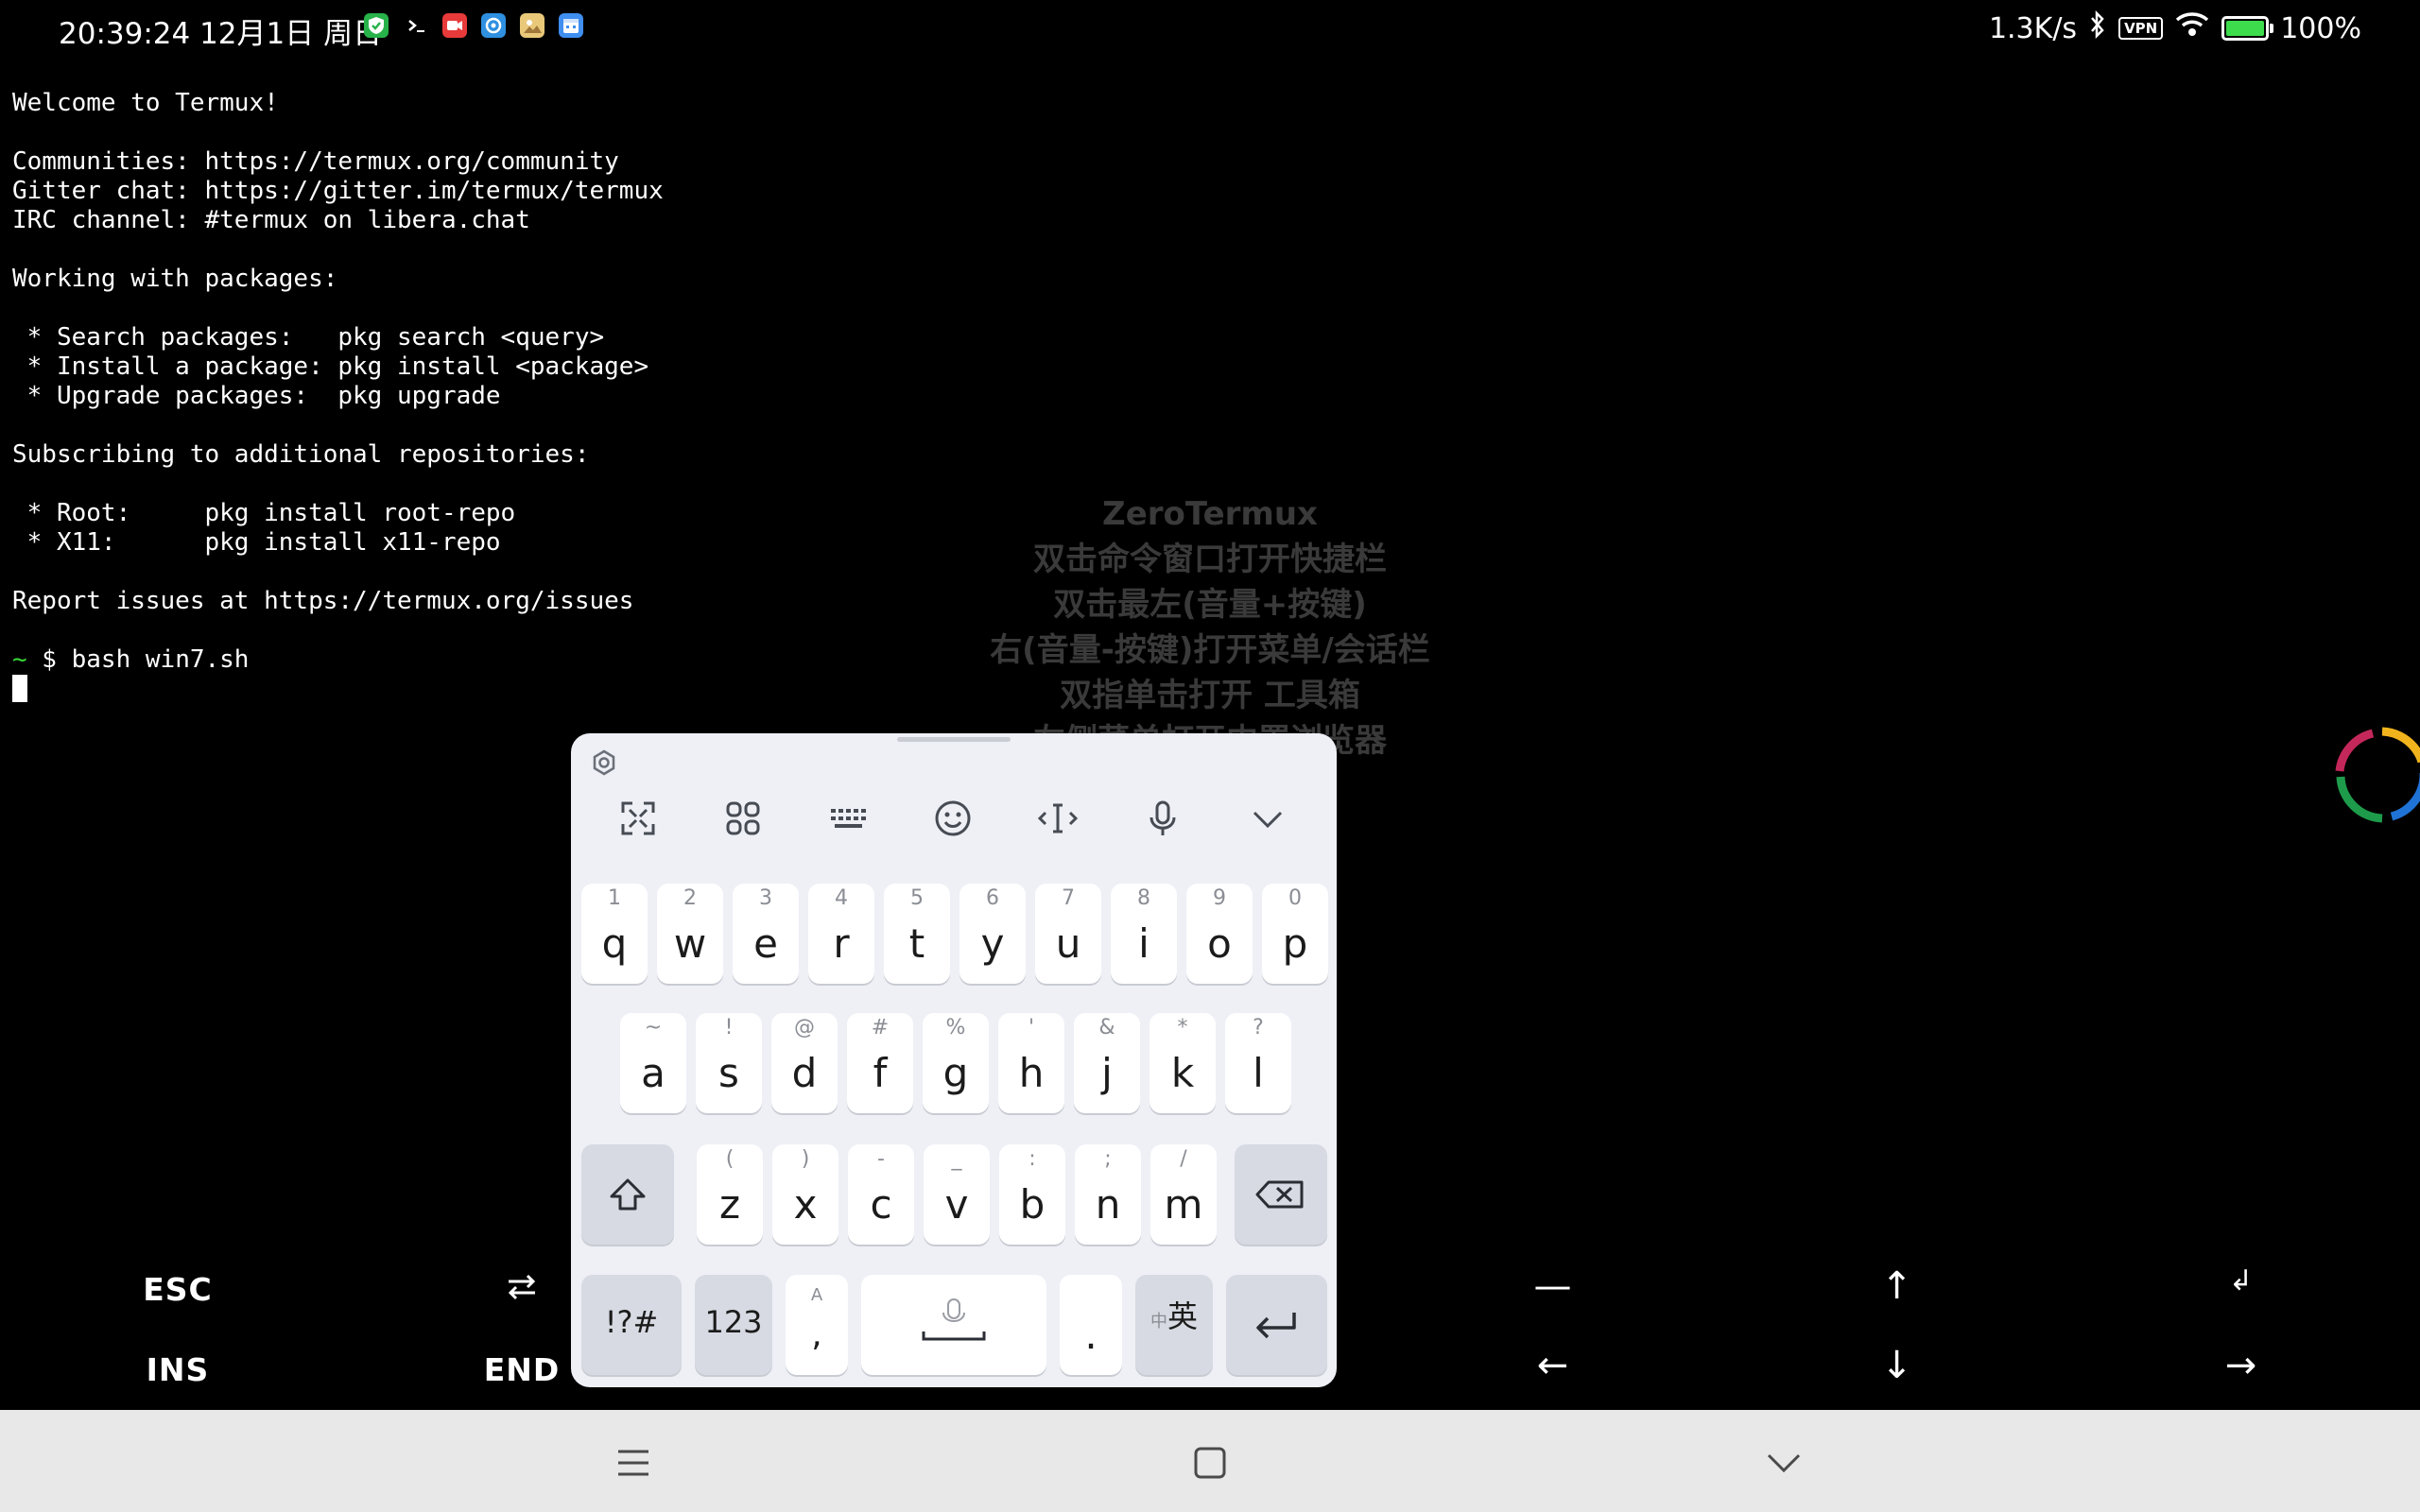  What do you see at coordinates (880, 1063) in the screenshot?
I see `key-f: # f` at bounding box center [880, 1063].